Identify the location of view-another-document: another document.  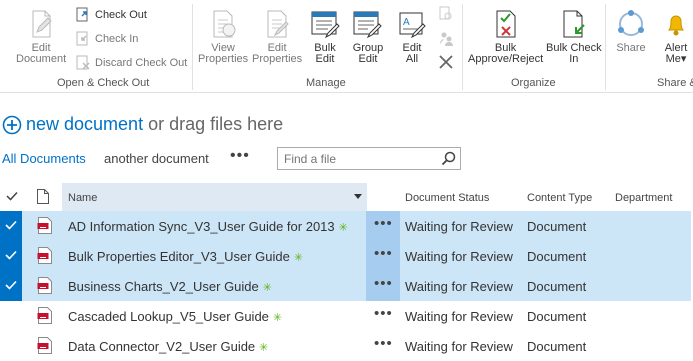
(156, 158).